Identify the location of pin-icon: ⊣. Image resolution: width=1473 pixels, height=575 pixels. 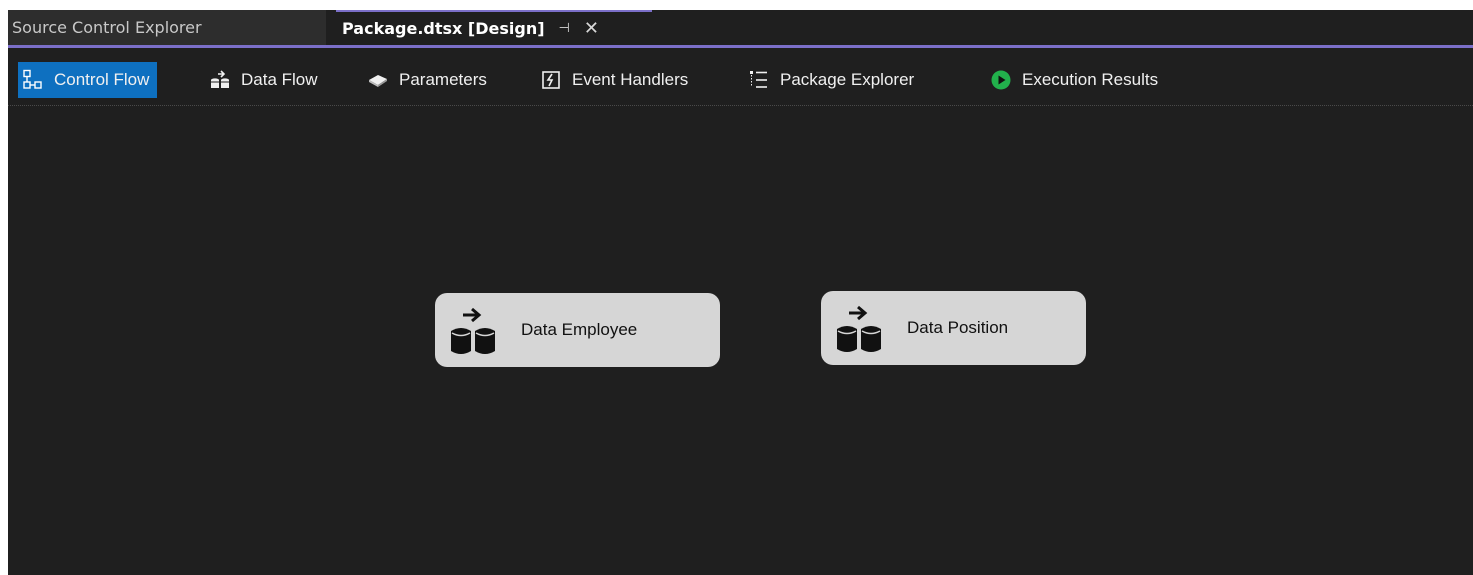
(564, 28).